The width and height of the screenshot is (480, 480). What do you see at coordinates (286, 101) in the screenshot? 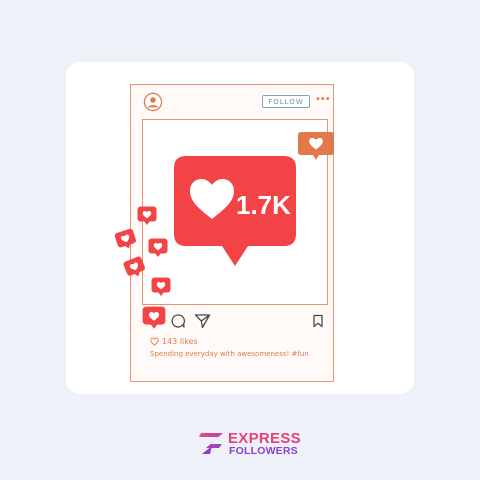
I see `follow-button: FOLLOW` at bounding box center [286, 101].